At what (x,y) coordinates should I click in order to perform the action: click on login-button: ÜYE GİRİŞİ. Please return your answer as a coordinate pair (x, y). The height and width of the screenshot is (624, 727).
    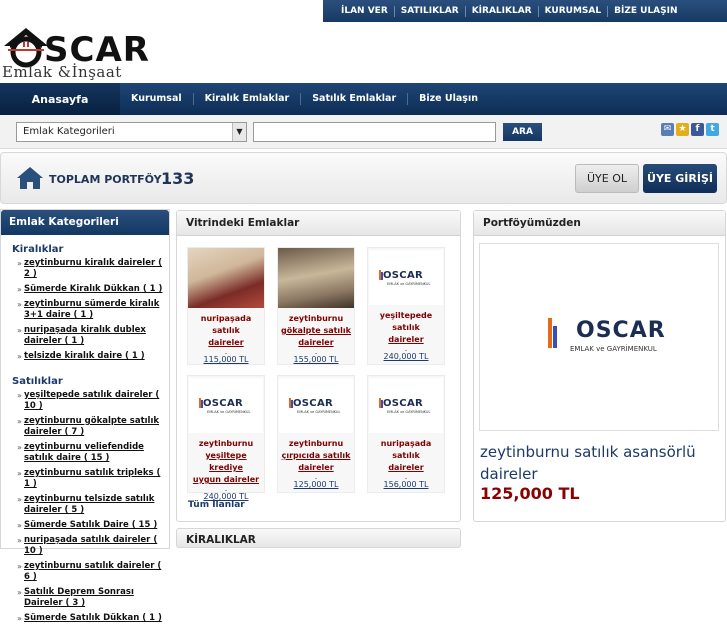
    Looking at the image, I should click on (680, 178).